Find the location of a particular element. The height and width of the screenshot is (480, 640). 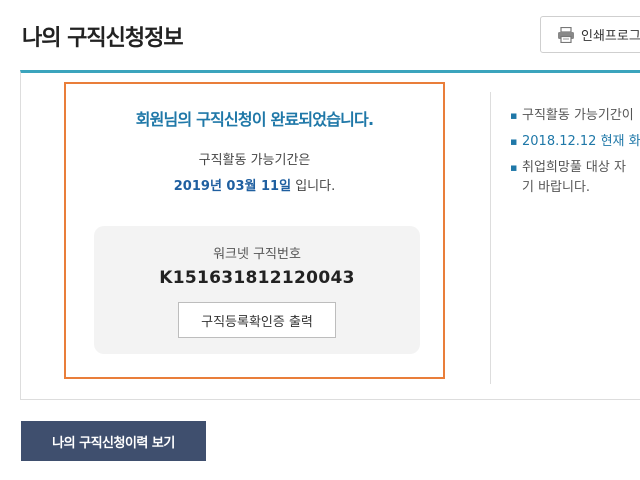

printer-icon is located at coordinates (566, 34).